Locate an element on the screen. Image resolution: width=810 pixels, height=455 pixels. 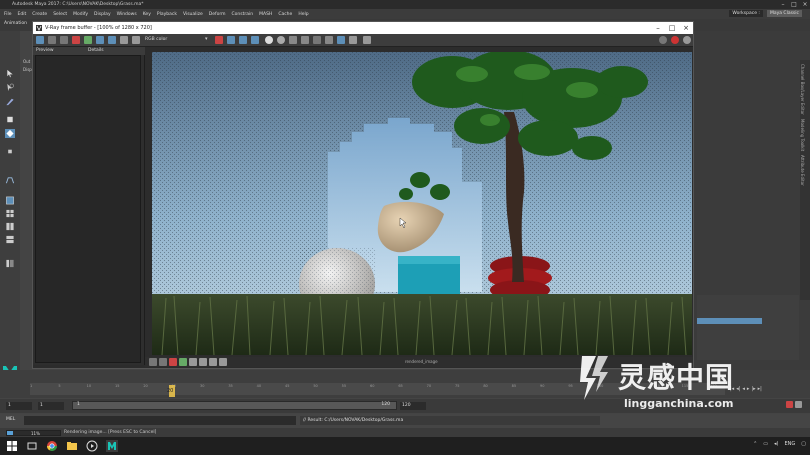
interactive-icon is located at coordinates (329, 40).